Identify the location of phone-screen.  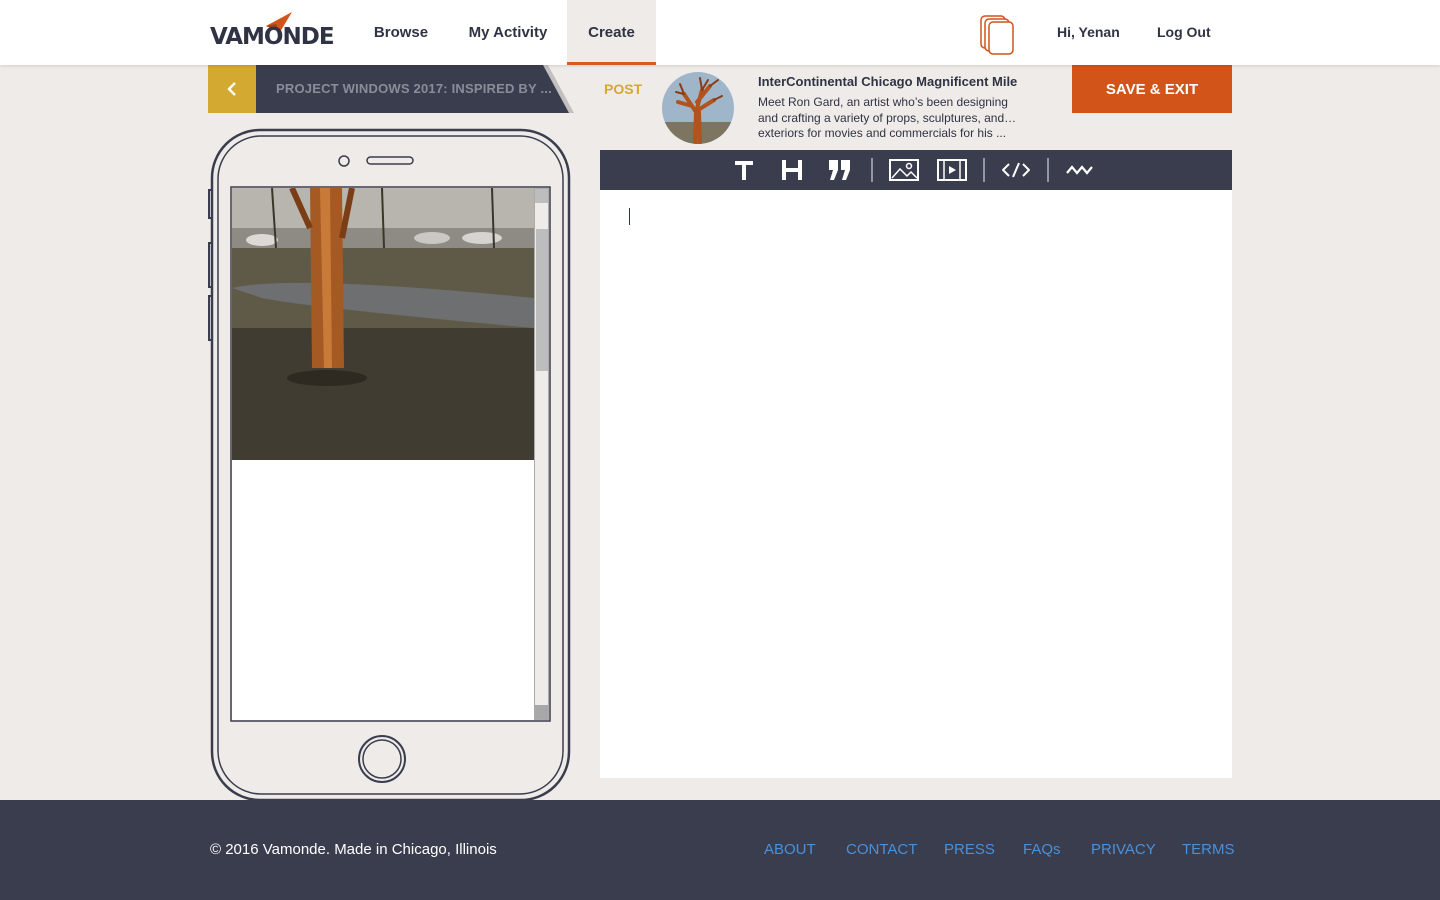
(383, 454).